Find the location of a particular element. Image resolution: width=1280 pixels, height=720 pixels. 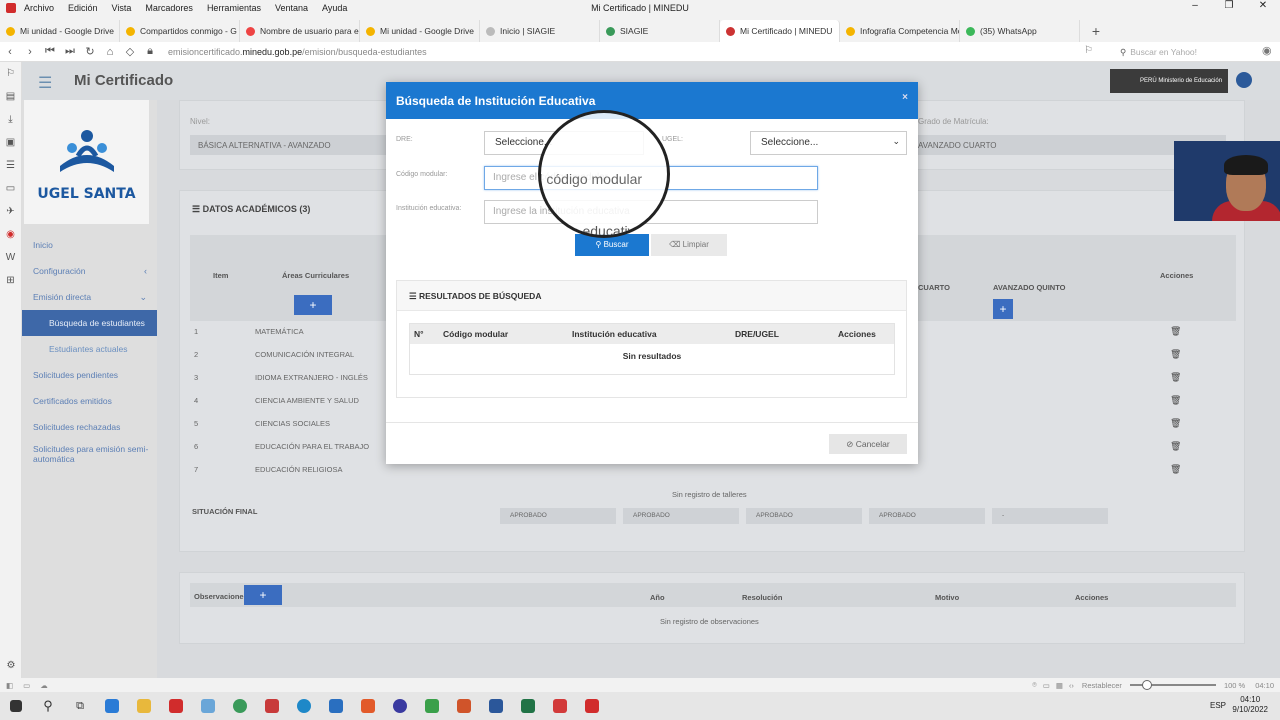

code-icon: ‹› is located at coordinates (1071, 685).